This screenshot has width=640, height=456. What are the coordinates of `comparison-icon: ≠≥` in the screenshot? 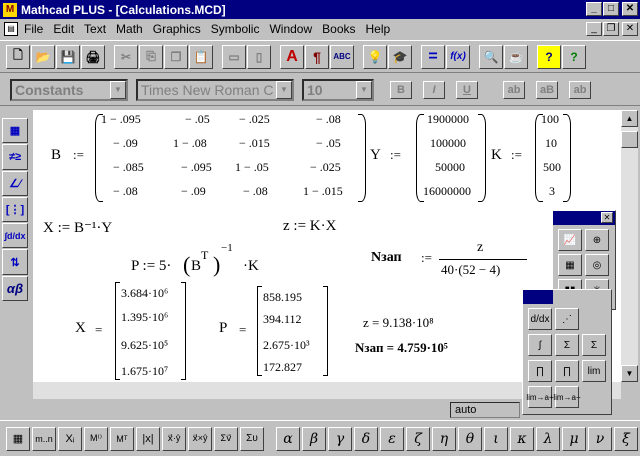 It's located at (15, 157).